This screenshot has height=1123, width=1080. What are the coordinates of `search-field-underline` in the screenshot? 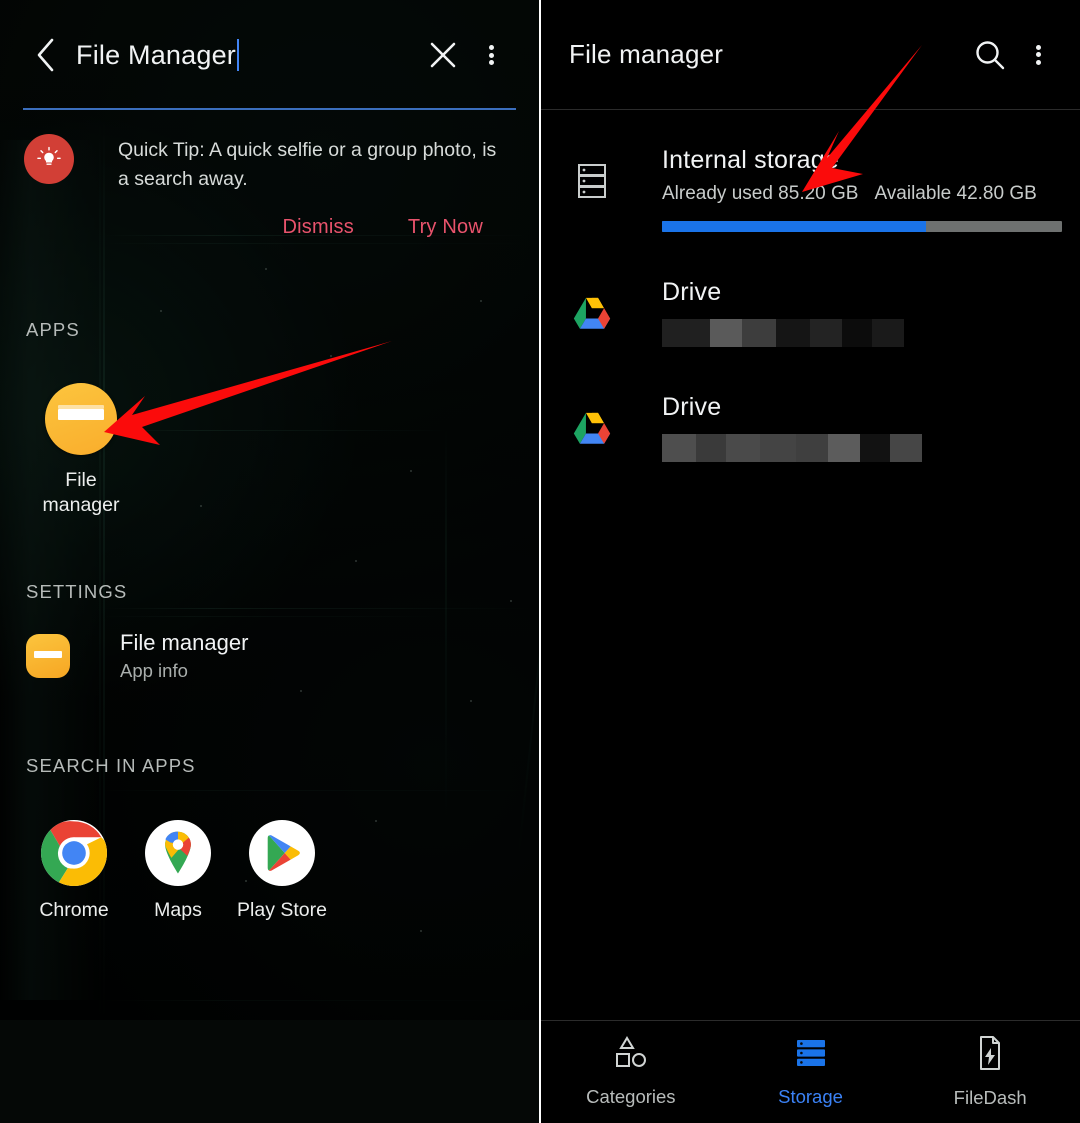 It's located at (269, 109).